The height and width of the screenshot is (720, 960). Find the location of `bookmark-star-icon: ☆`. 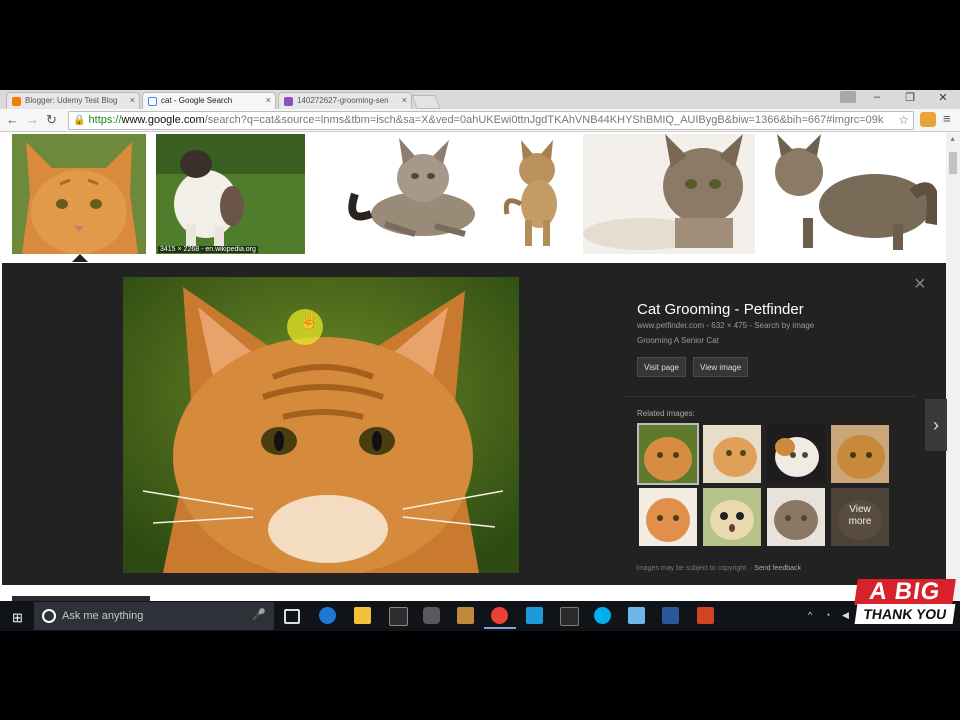

bookmark-star-icon: ☆ is located at coordinates (903, 120).